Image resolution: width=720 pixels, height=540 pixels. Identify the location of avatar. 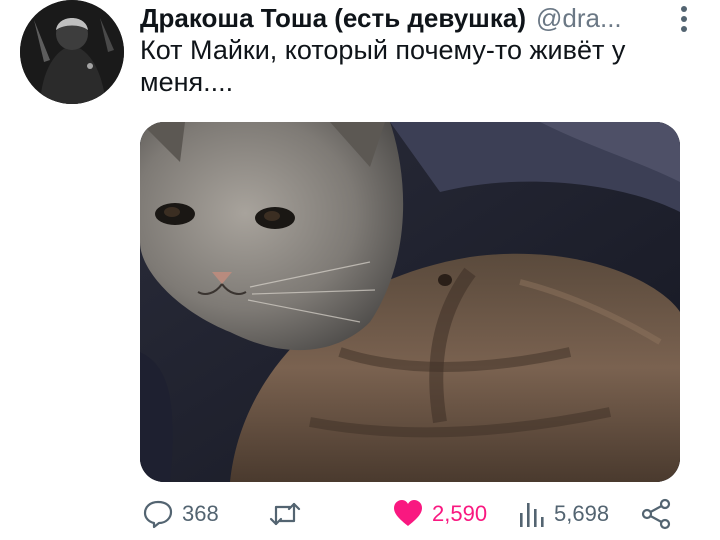
(72, 52).